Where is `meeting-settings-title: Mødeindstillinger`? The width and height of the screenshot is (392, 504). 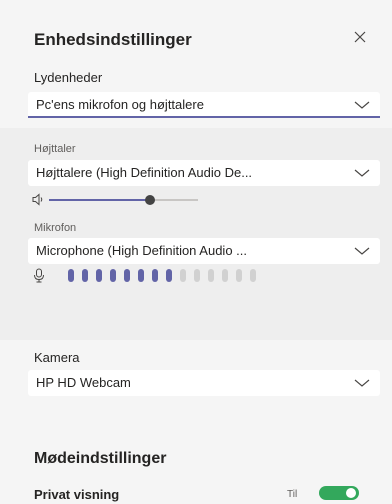
meeting-settings-title: Mødeindstillinger is located at coordinates (100, 458).